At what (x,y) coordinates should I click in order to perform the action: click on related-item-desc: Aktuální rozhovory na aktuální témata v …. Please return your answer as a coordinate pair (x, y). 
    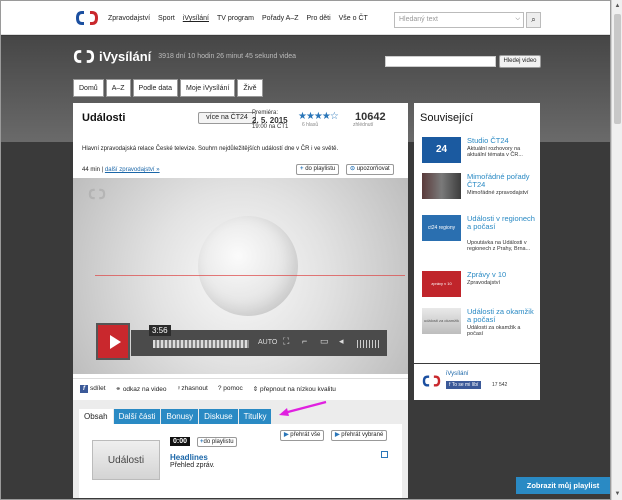
    Looking at the image, I should click on (495, 152).